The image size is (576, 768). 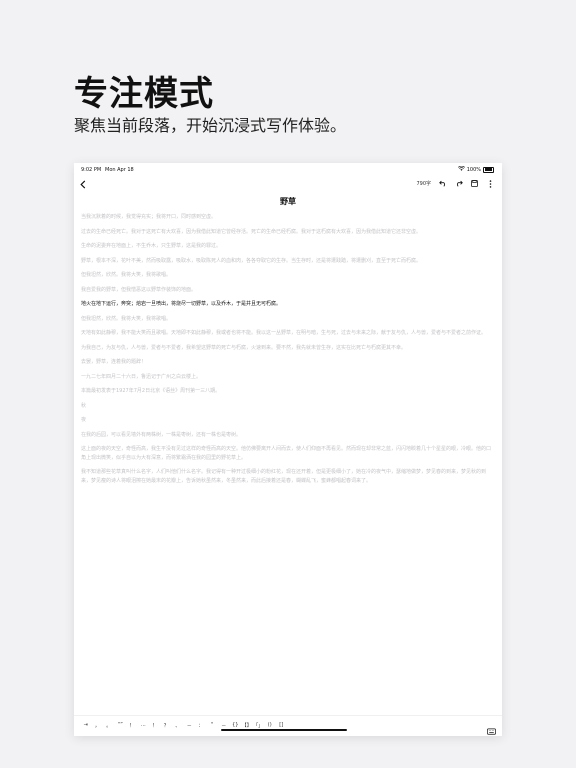 I want to click on paragraph: 在我的后园，可以看见墙外有两株树，一株是枣树，还有一株也是枣树。, so click(x=288, y=435).